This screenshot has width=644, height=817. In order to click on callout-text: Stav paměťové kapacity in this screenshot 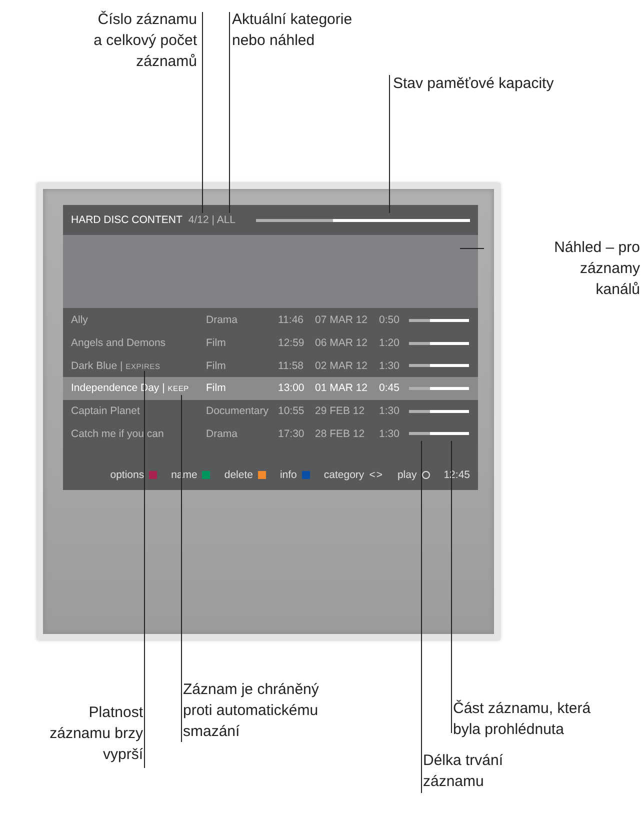, I will do `click(473, 84)`.